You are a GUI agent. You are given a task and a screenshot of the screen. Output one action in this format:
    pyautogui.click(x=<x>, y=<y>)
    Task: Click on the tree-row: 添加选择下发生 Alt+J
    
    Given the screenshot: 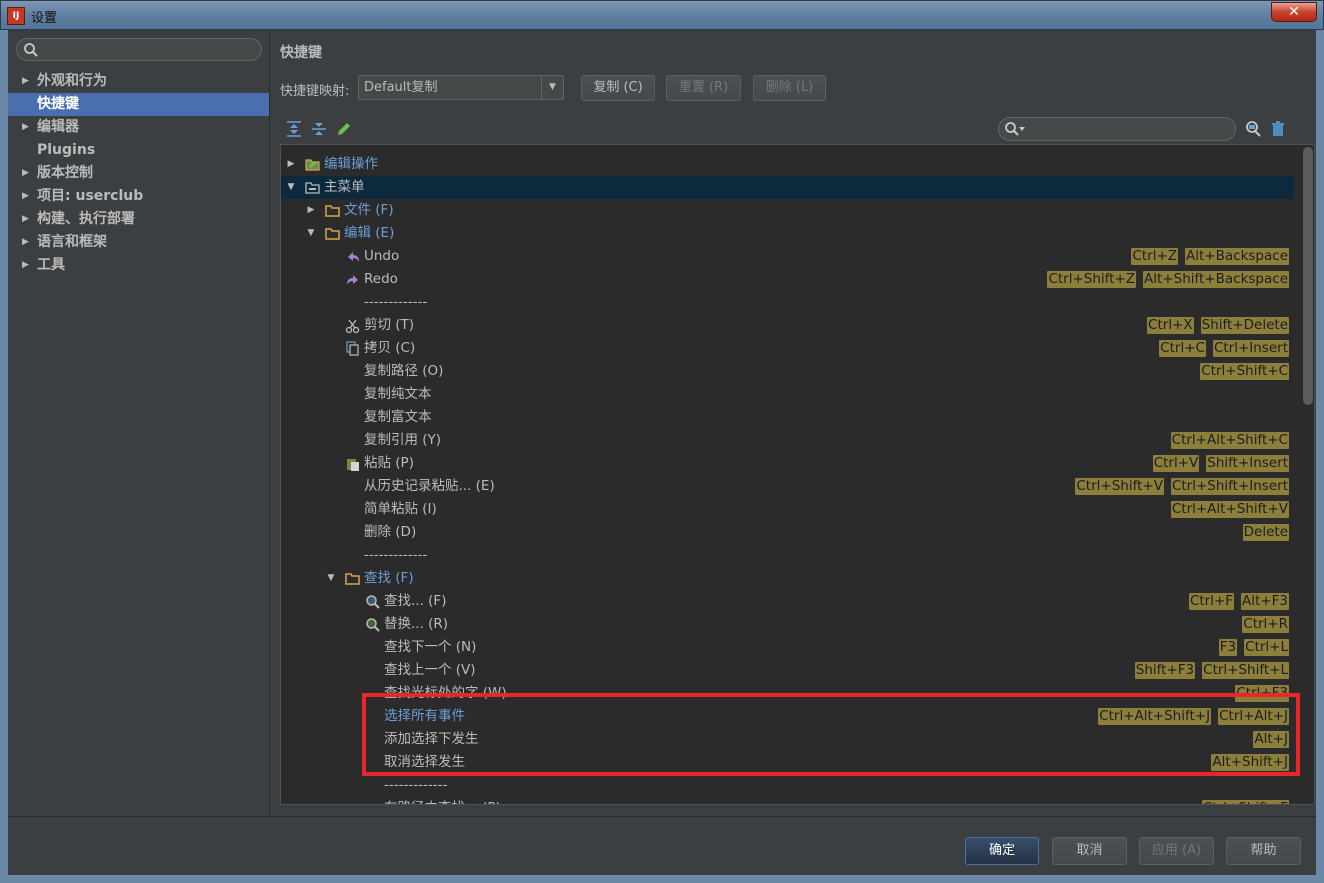 What is the action you would take?
    pyautogui.click(x=787, y=739)
    